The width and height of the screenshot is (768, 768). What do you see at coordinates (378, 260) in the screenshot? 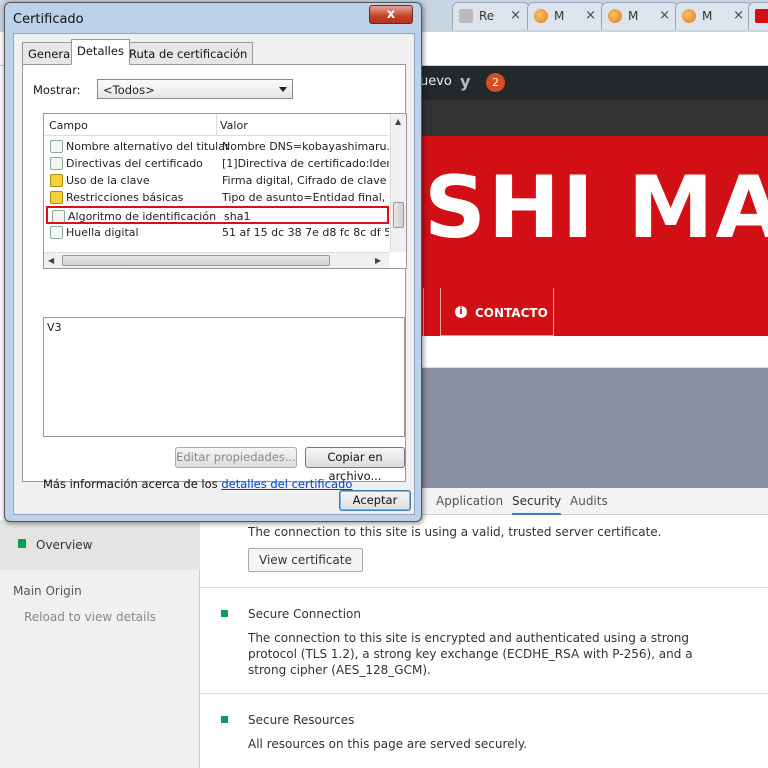
I see `scroll-right-icon: ▶` at bounding box center [378, 260].